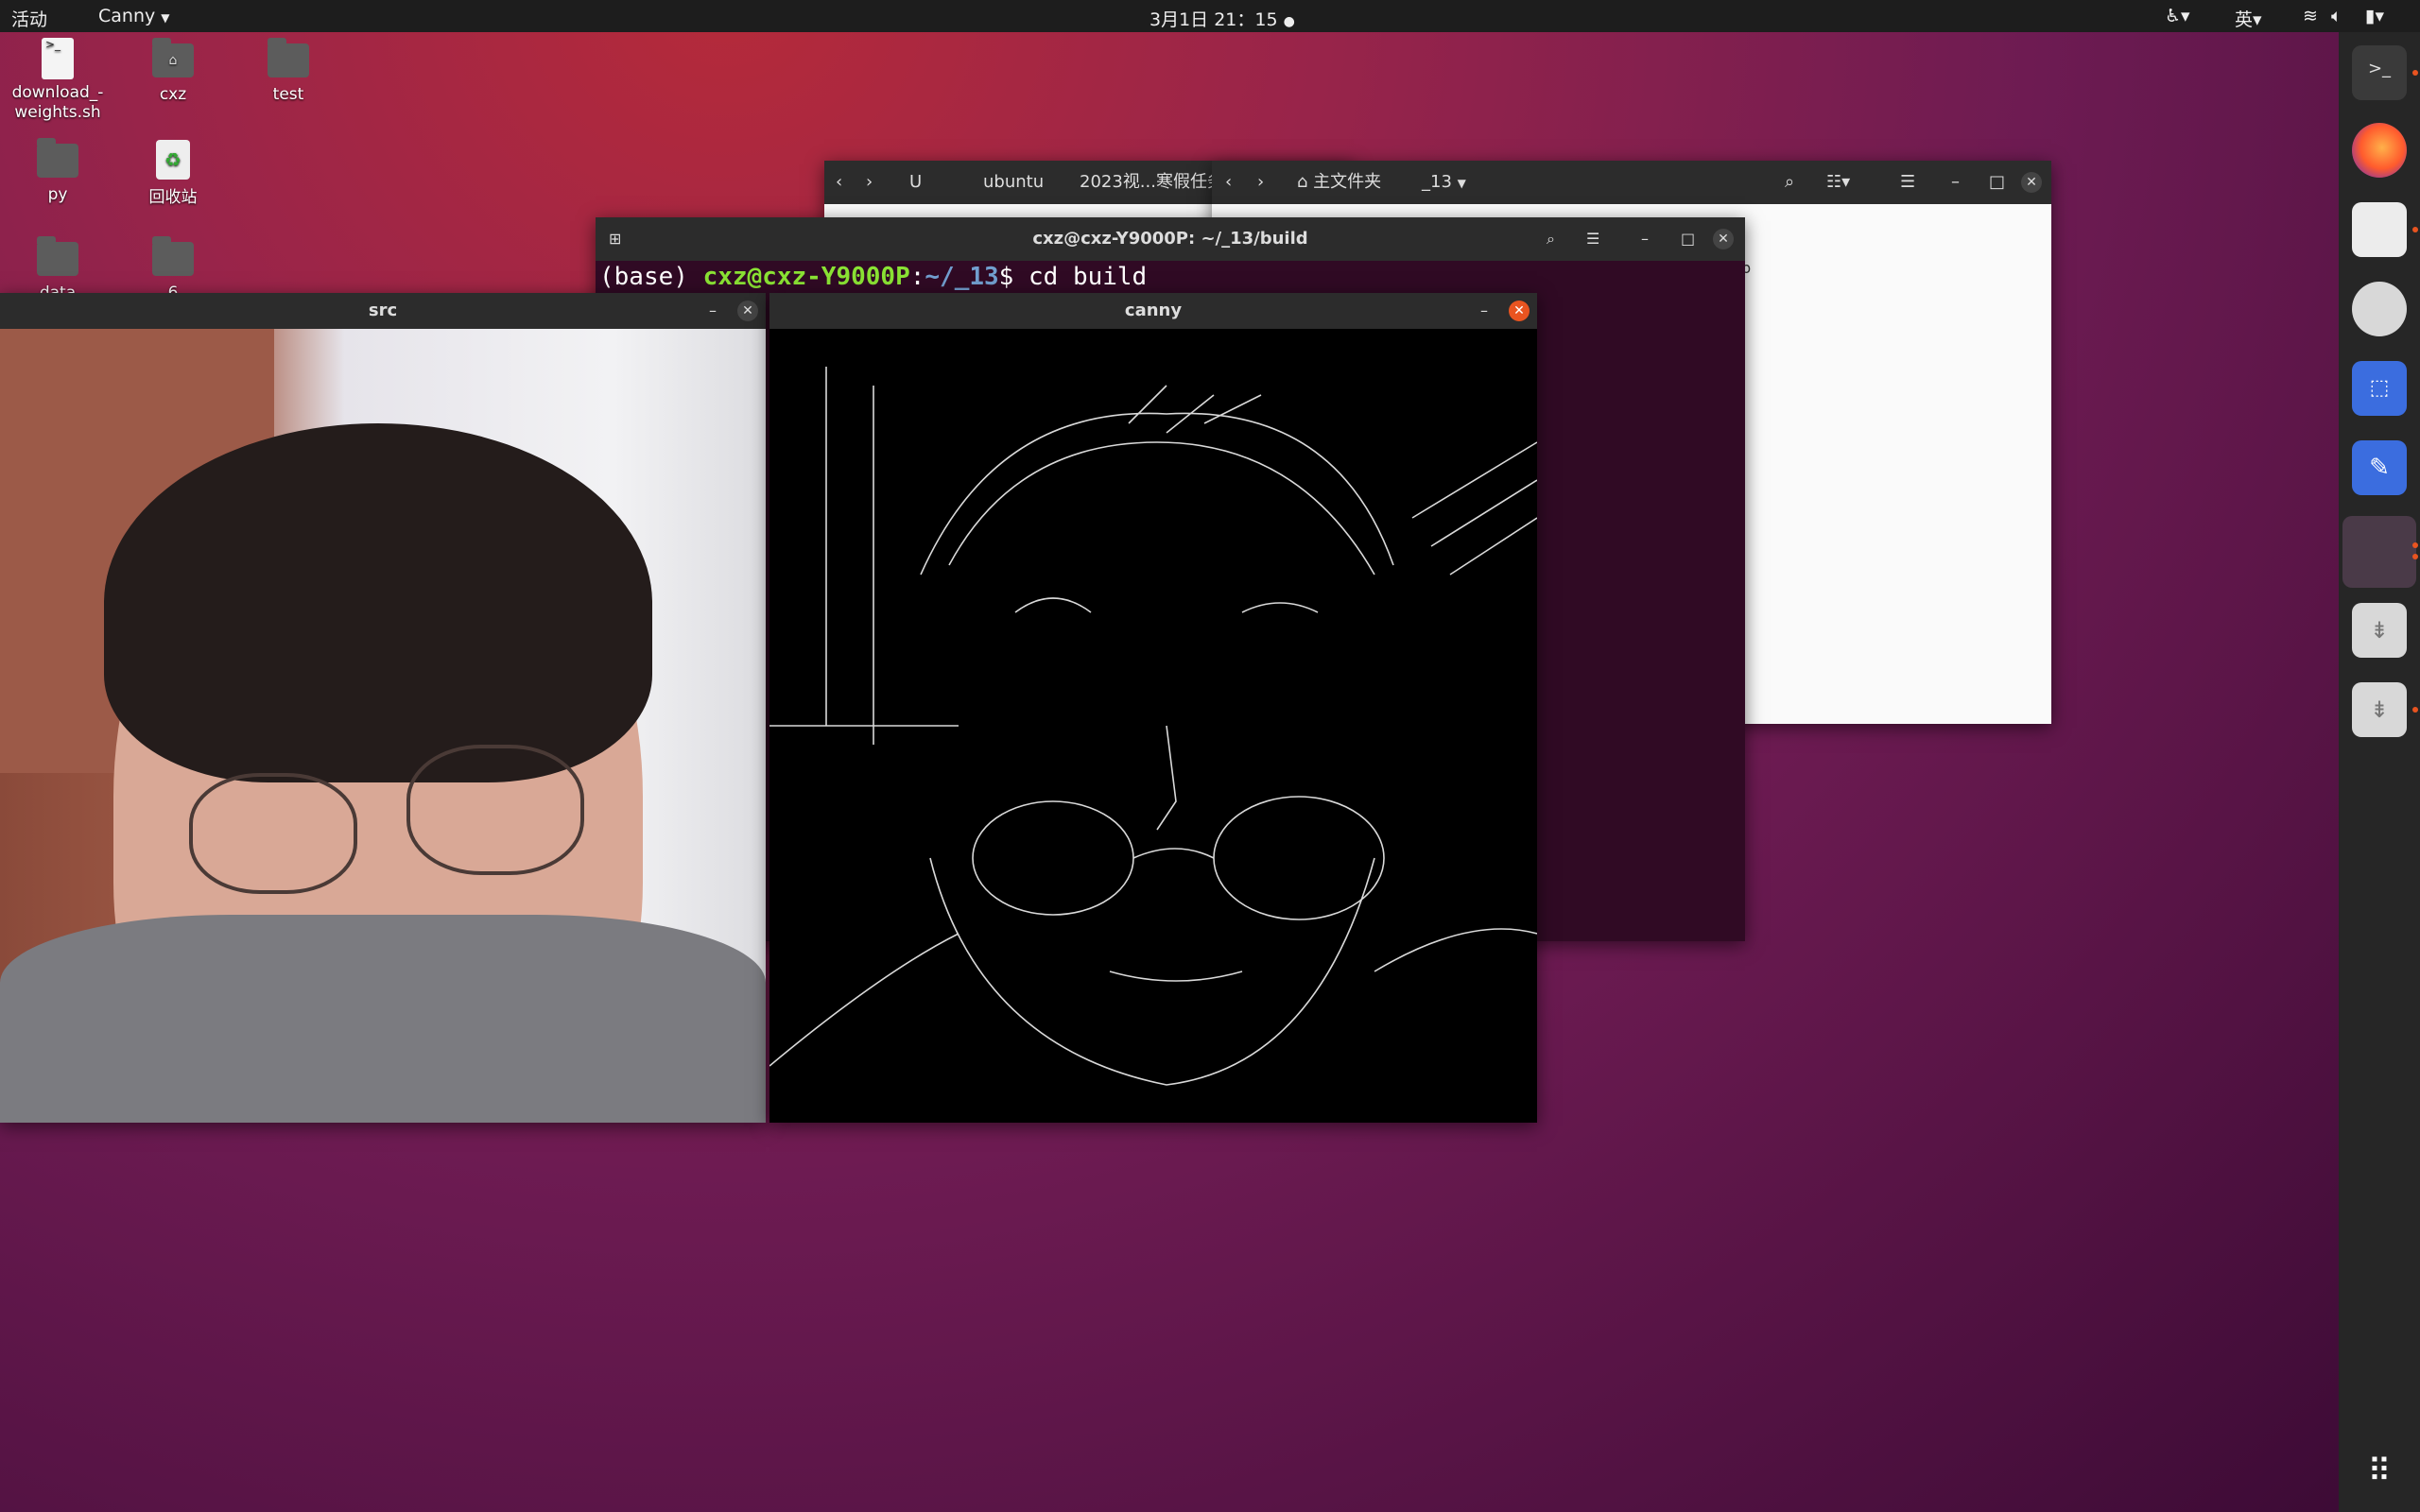 This screenshot has width=2420, height=1512. What do you see at coordinates (2380, 309) in the screenshot?
I see `disk-icon` at bounding box center [2380, 309].